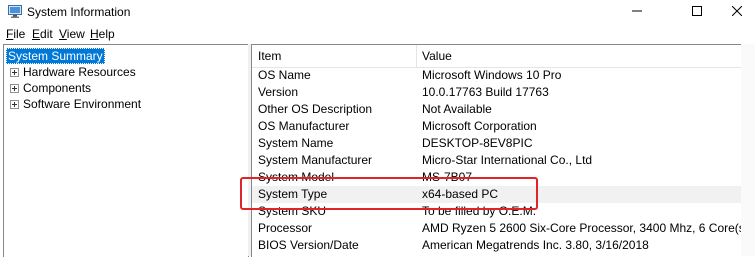 This screenshot has height=257, width=755. I want to click on row-item: BIOS Version/Date, so click(308, 245).